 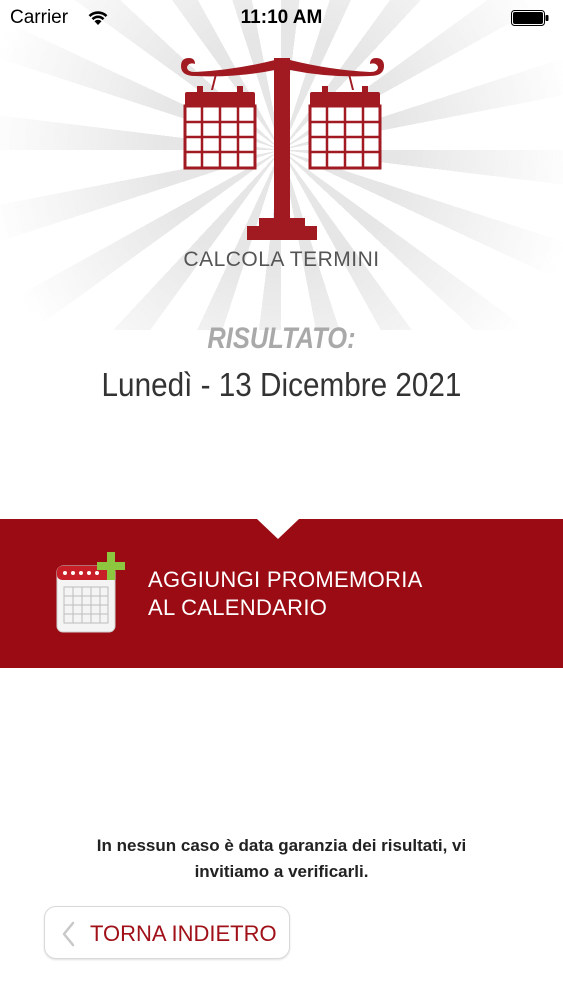 I want to click on calendar-add-icon, so click(x=90, y=592).